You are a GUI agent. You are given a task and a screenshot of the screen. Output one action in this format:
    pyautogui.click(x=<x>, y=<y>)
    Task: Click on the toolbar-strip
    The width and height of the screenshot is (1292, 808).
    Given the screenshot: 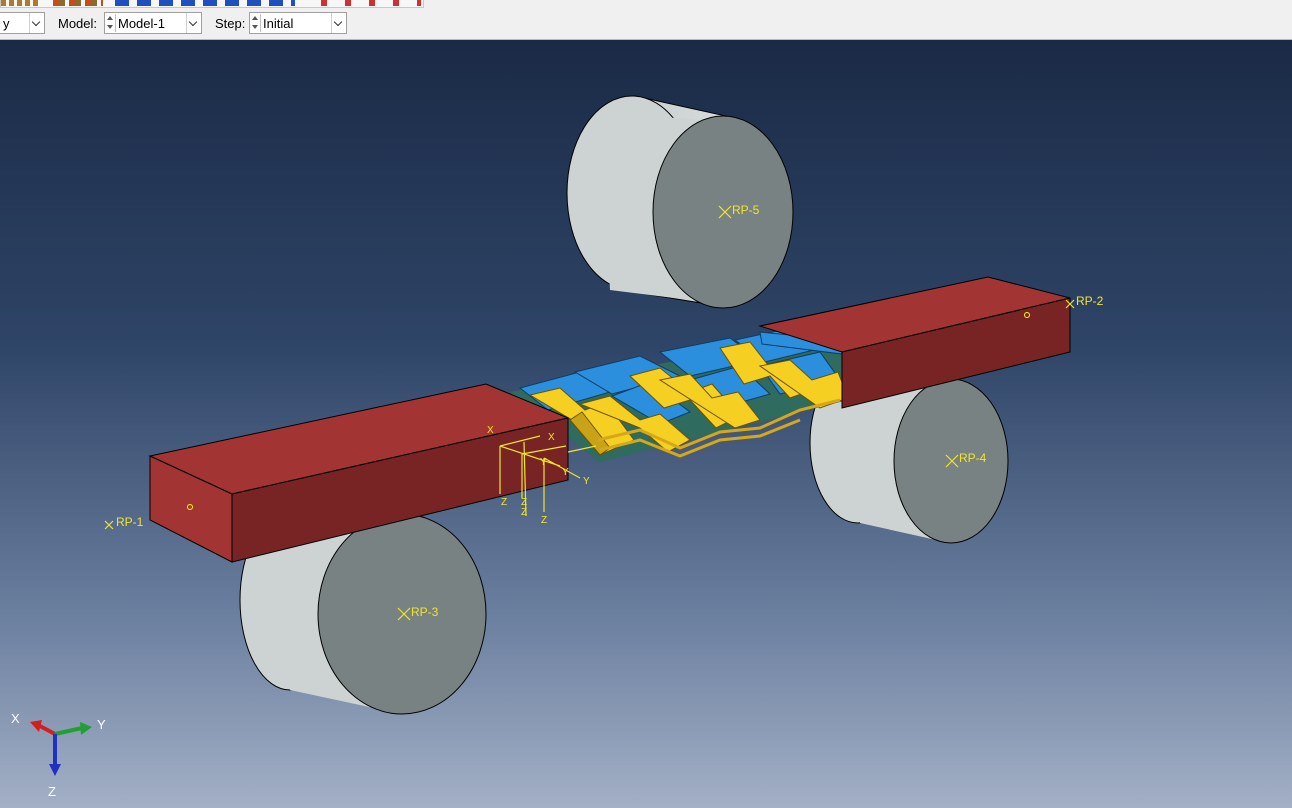 What is the action you would take?
    pyautogui.click(x=646, y=4)
    